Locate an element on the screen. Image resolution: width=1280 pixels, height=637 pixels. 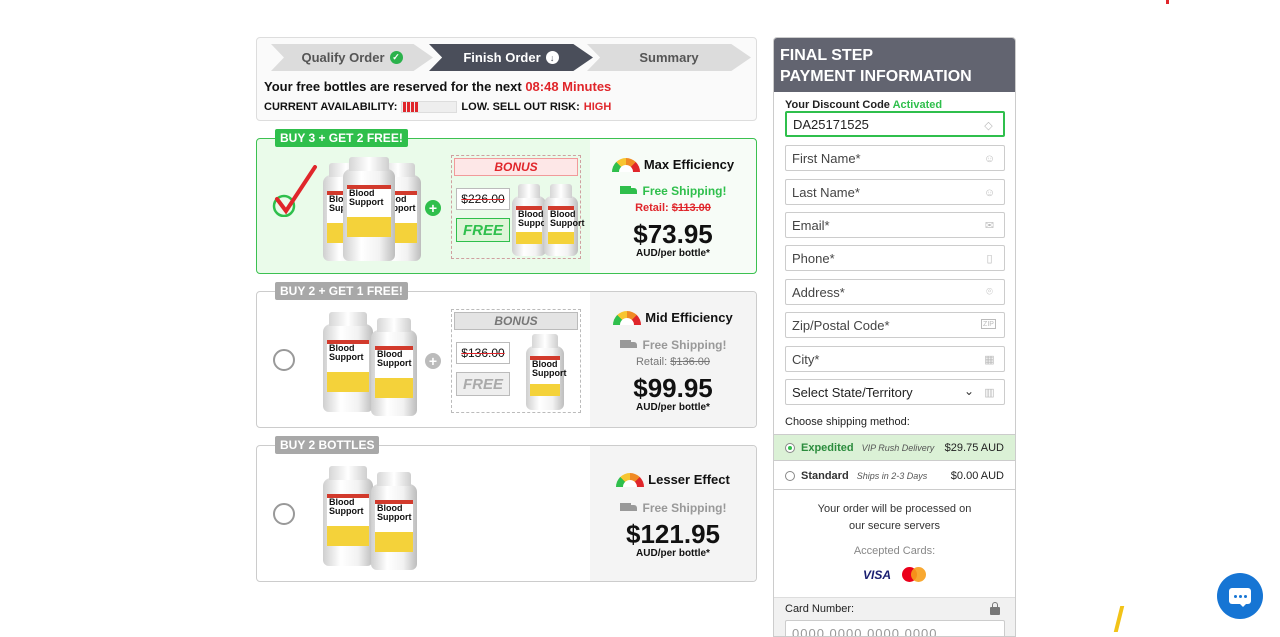
price: $73.95 is located at coordinates (673, 234).